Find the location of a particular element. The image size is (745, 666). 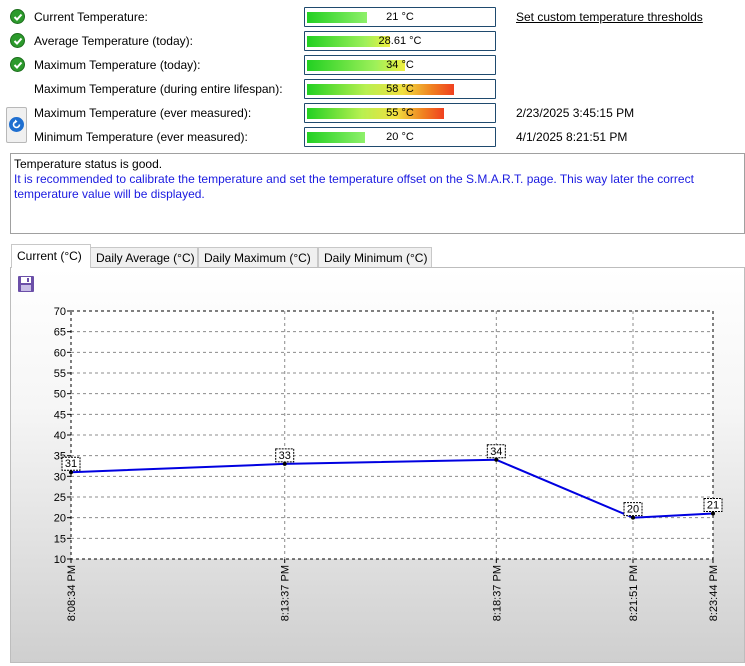

tab-daily-maximum: Daily Maximum (°C) is located at coordinates (258, 257).